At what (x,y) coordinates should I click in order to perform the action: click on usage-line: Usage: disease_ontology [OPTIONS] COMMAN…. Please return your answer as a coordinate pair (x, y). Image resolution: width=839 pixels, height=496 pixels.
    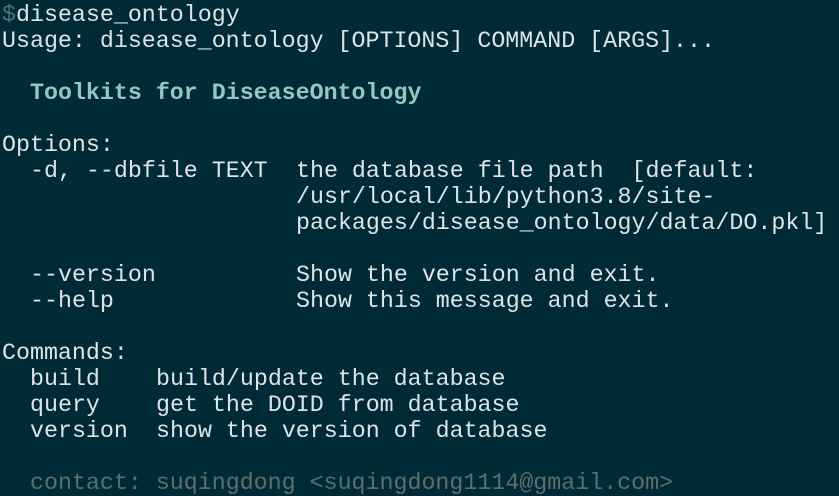
    Looking at the image, I should click on (359, 41).